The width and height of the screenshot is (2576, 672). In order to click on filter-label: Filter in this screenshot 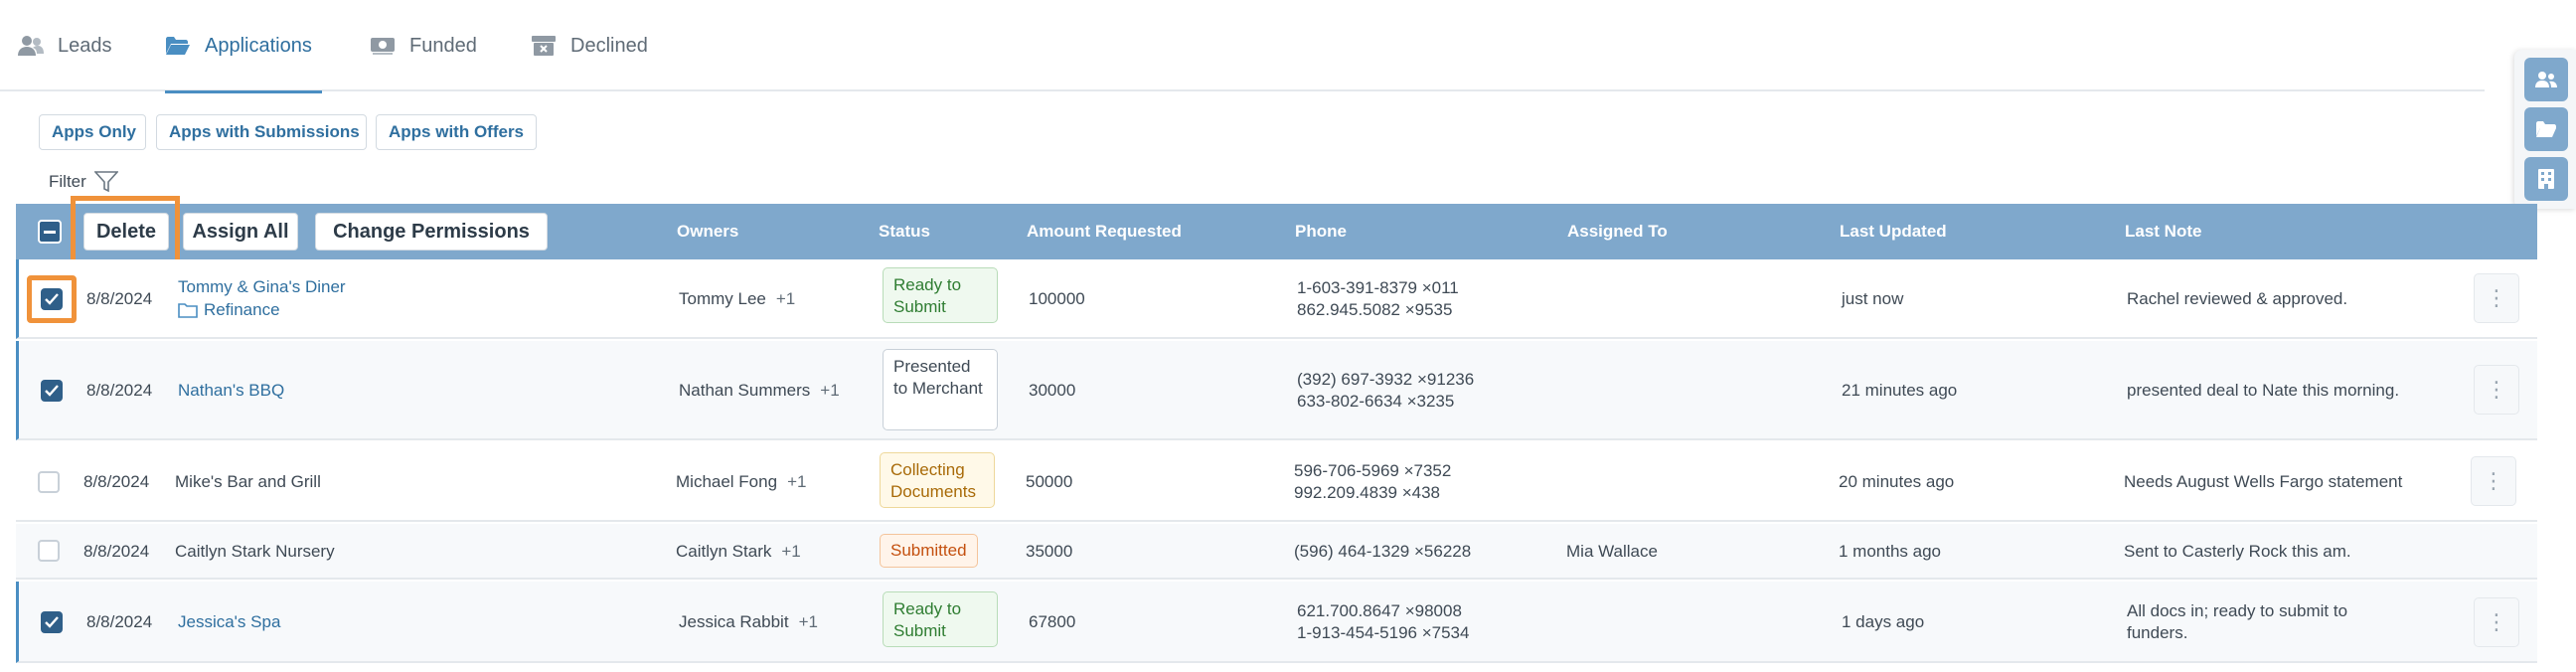, I will do `click(67, 181)`.